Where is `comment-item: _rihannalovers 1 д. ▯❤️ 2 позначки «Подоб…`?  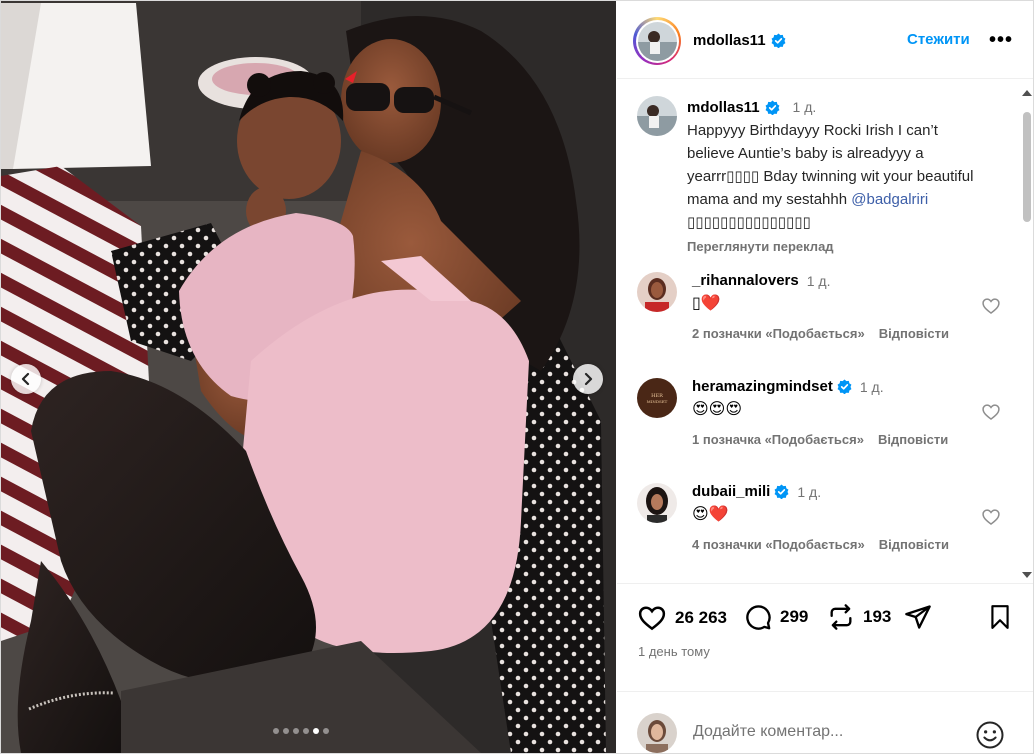
comment-item: _rihannalovers 1 д. ▯❤️ 2 позначки «Подоб… is located at coordinates (825, 317).